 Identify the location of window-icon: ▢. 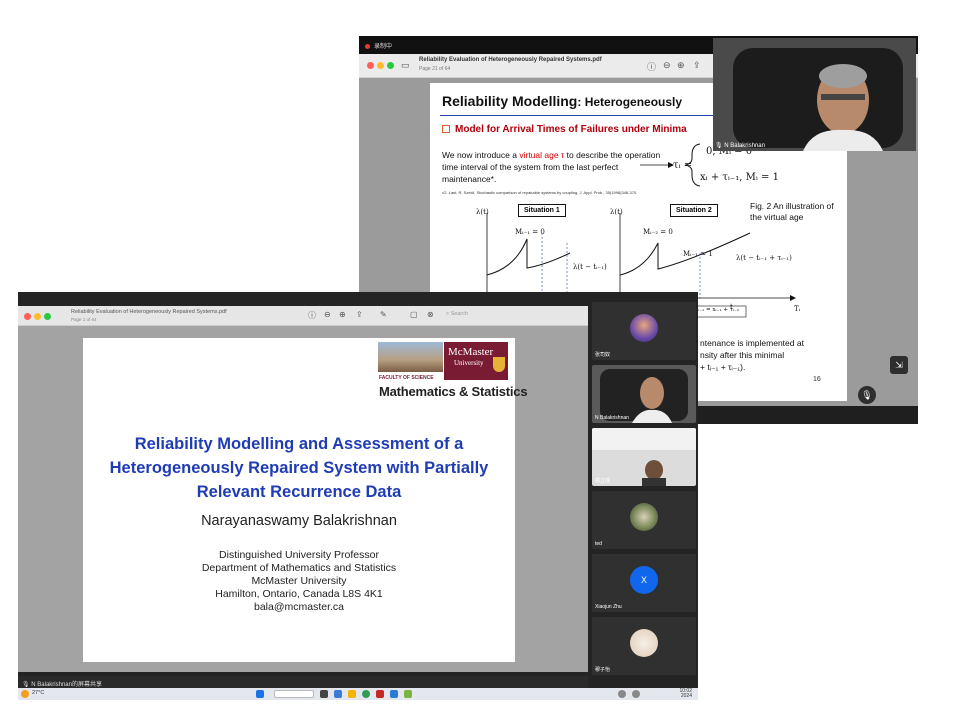
(414, 314).